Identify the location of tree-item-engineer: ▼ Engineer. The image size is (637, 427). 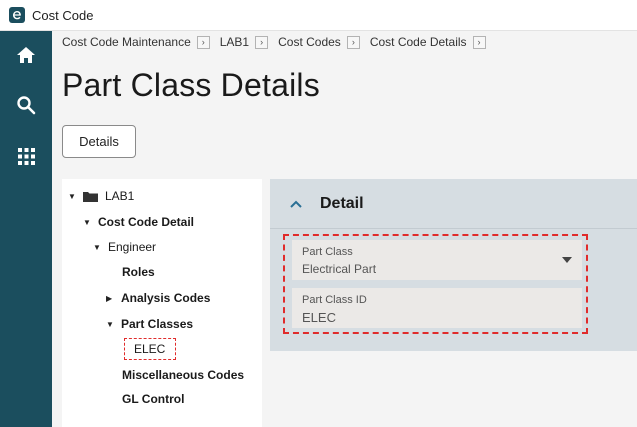
(124, 247).